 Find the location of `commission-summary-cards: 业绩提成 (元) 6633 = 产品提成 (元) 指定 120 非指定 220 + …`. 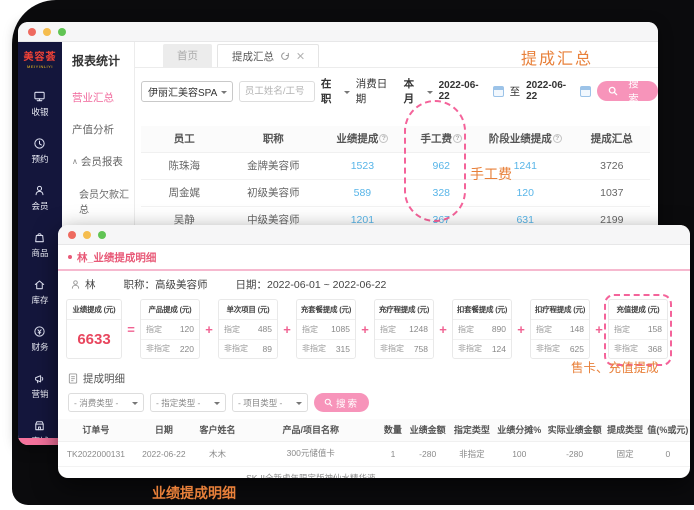

commission-summary-cards: 业绩提成 (元) 6633 = 产品提成 (元) 指定 120 非指定 220 + … is located at coordinates (374, 330).